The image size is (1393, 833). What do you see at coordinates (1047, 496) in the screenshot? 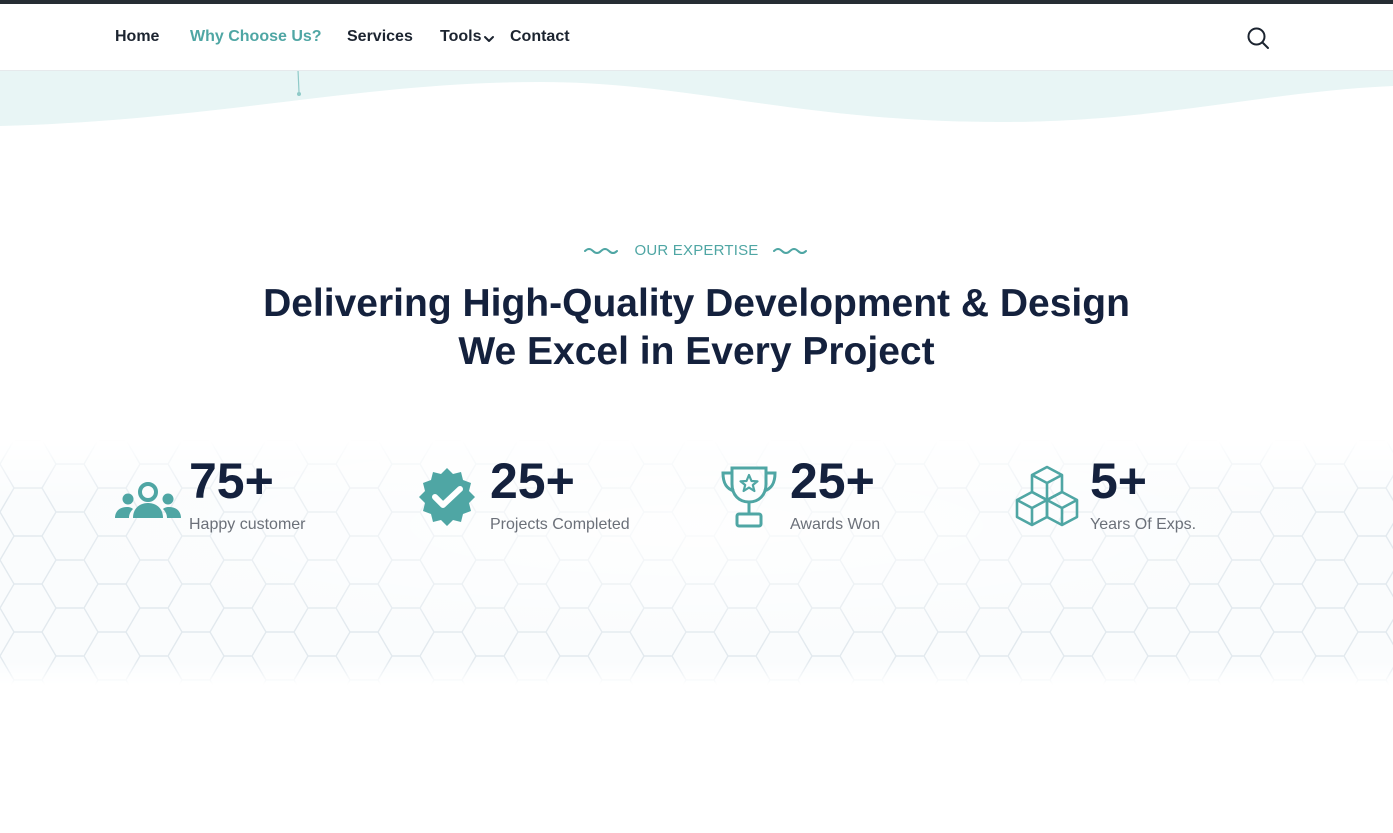
I see `cubes-icon` at bounding box center [1047, 496].